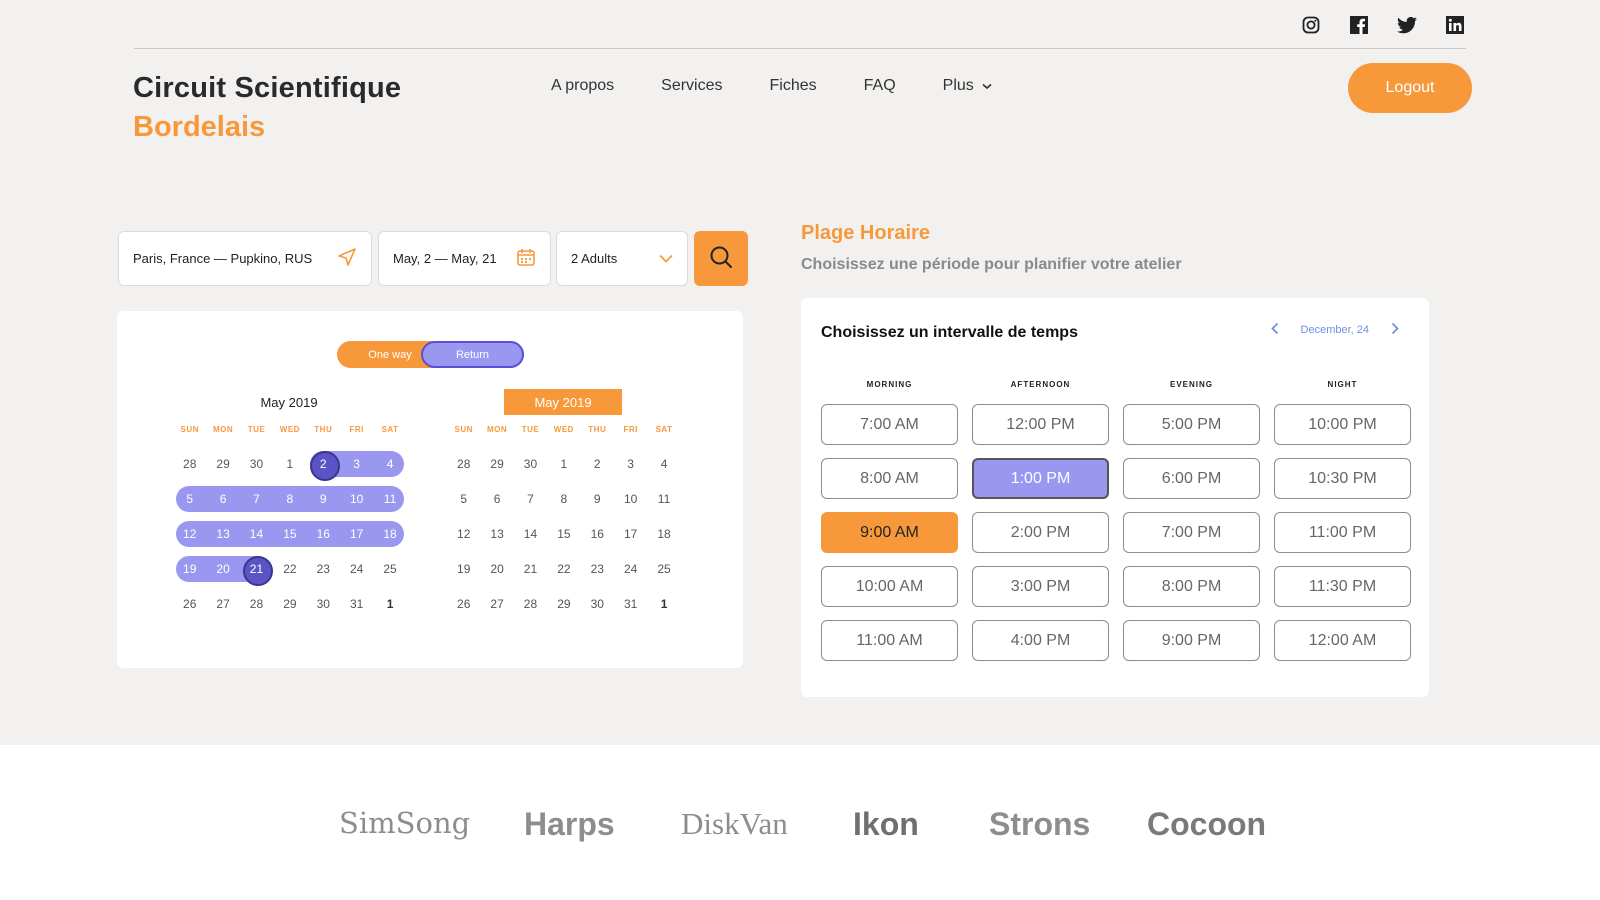 The height and width of the screenshot is (900, 1600). Describe the element at coordinates (1040, 586) in the screenshot. I see `time-slot-button: 3:00 PM` at that location.